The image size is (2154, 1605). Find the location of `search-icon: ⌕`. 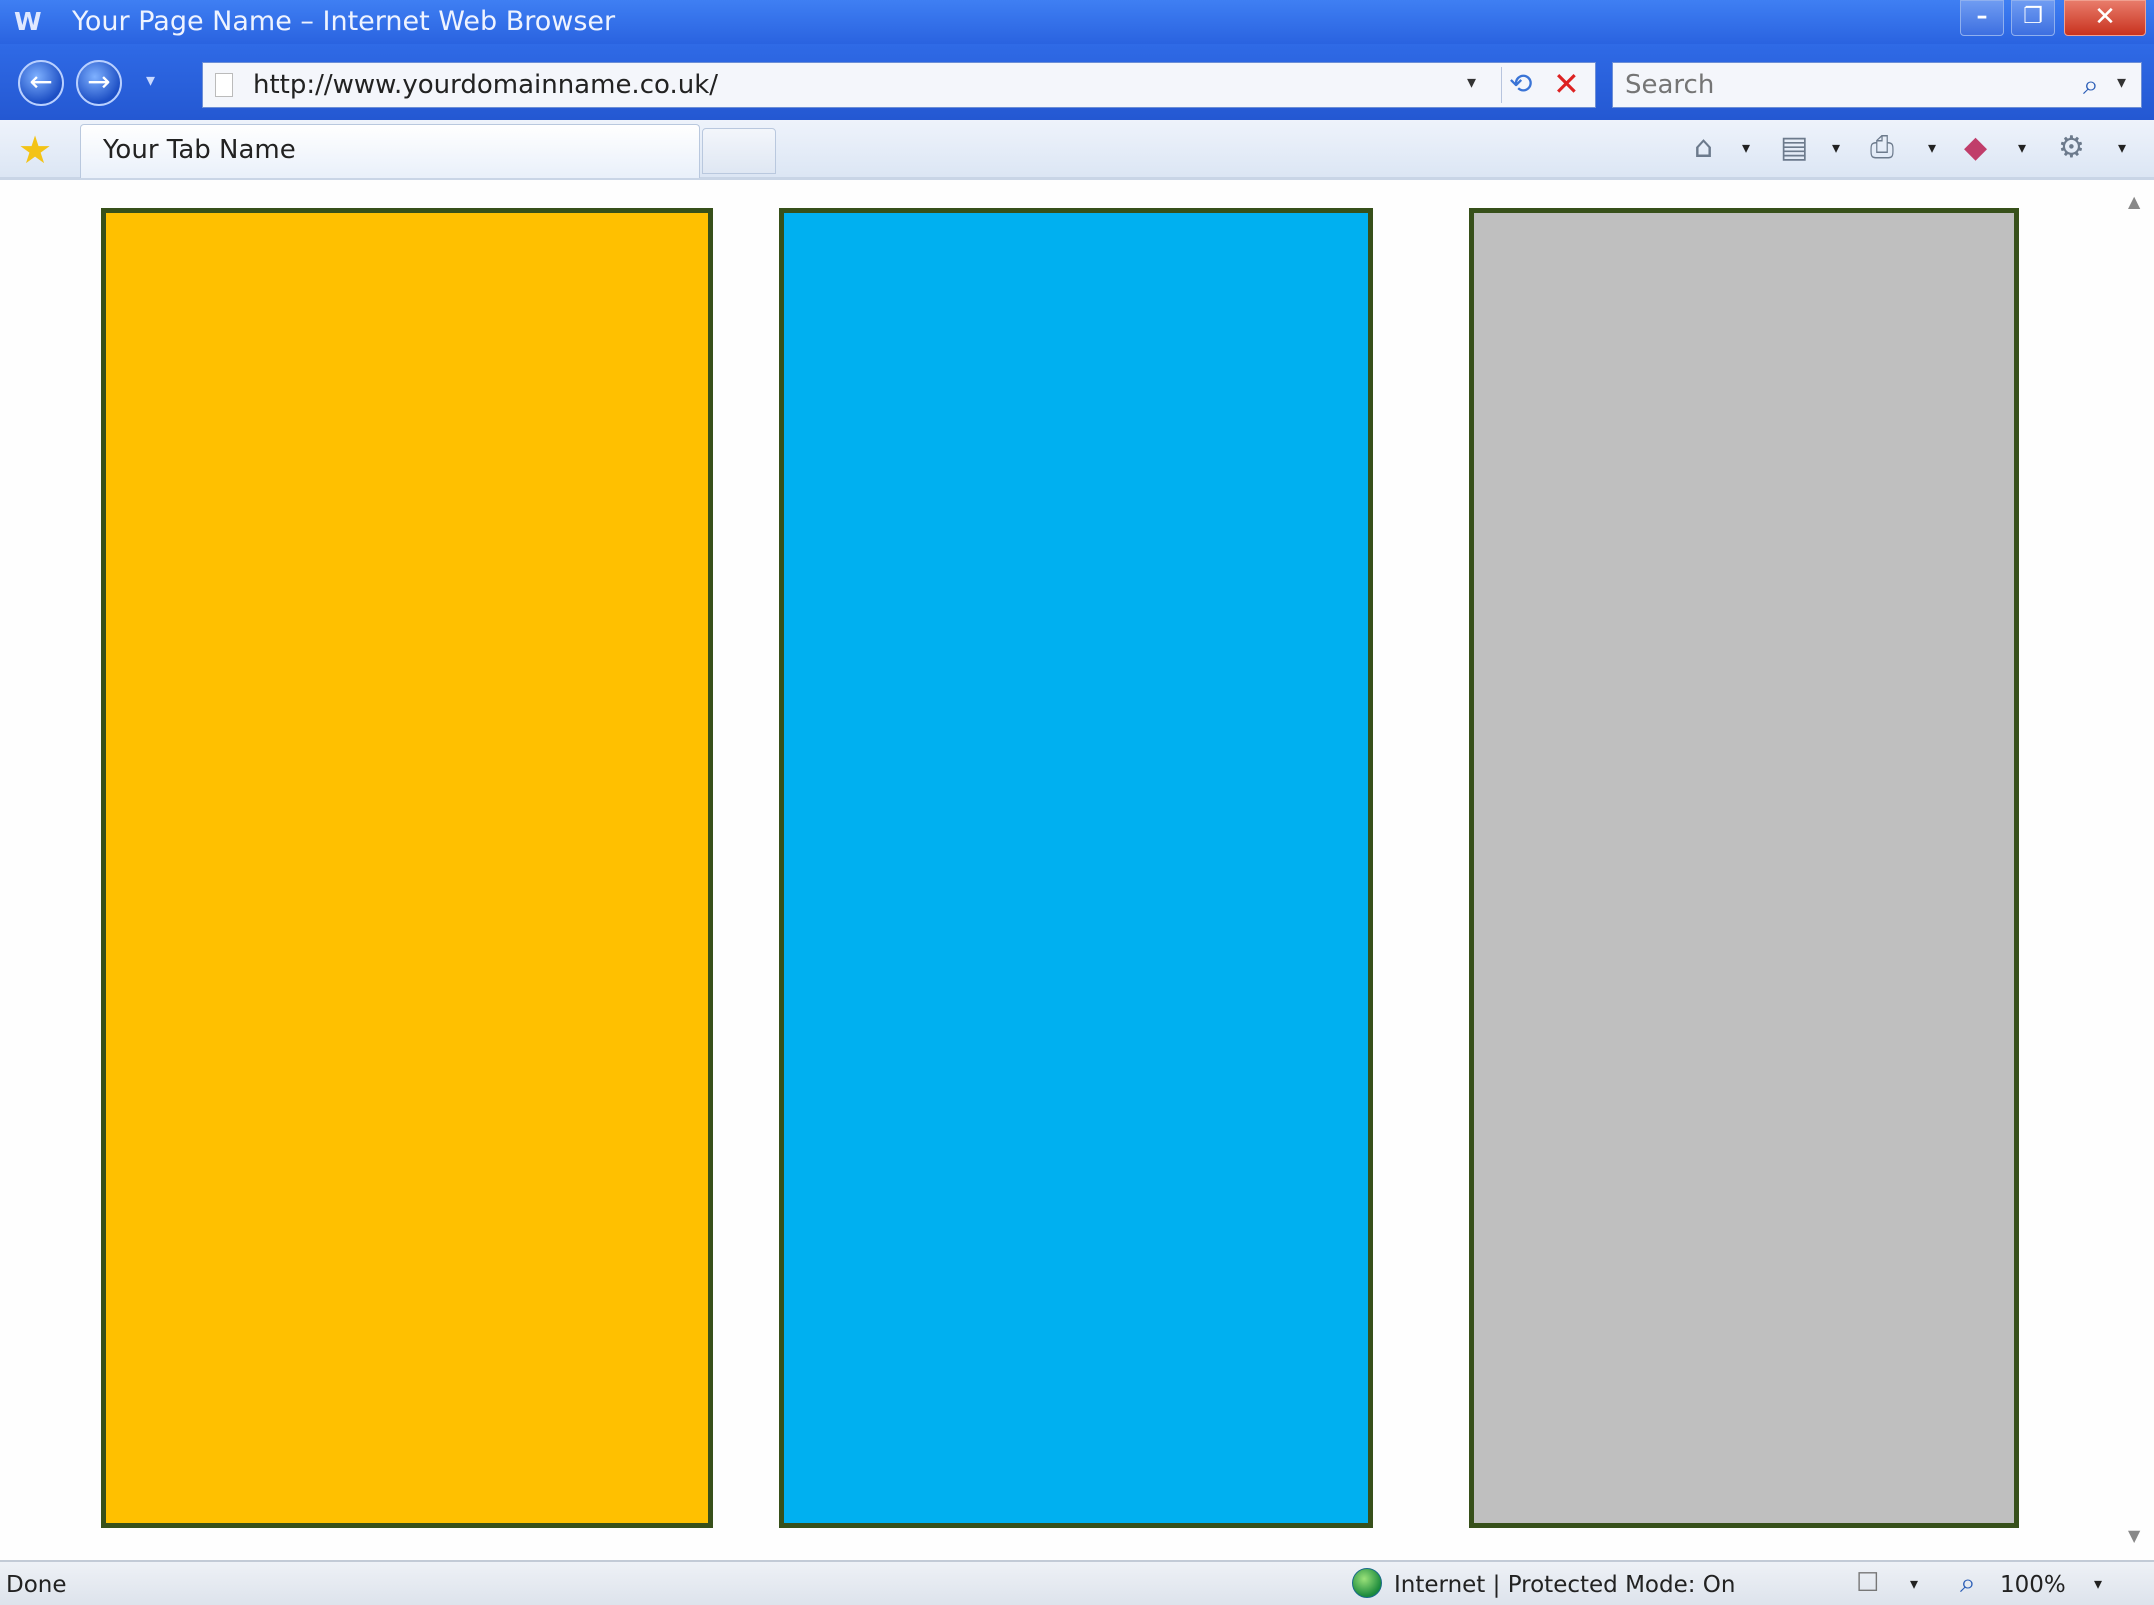

search-icon: ⌕ is located at coordinates (2091, 85).